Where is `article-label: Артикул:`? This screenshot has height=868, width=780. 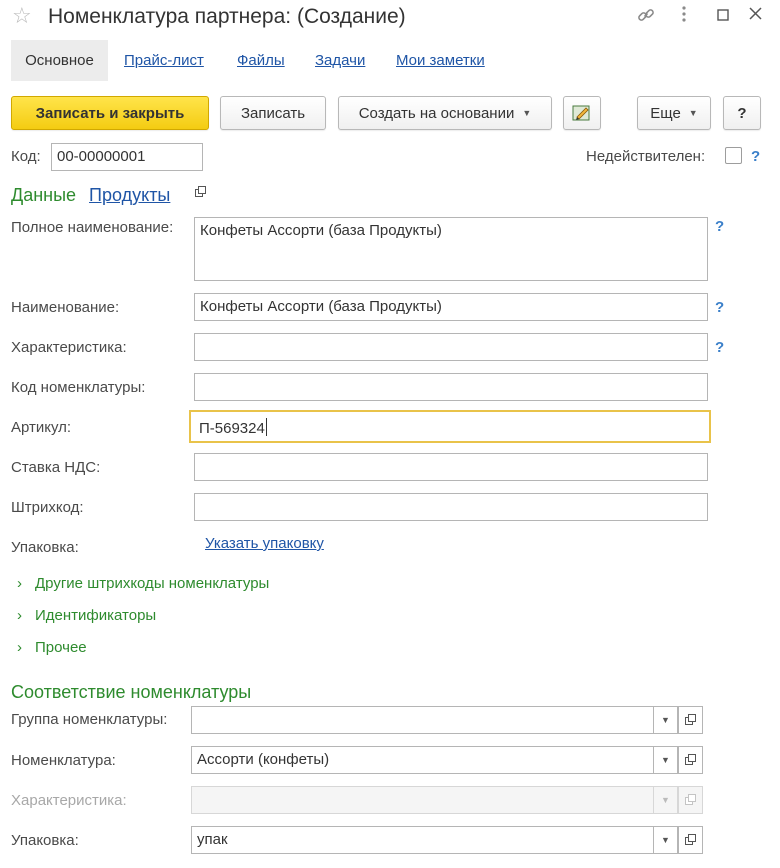
article-label: Артикул: is located at coordinates (41, 427).